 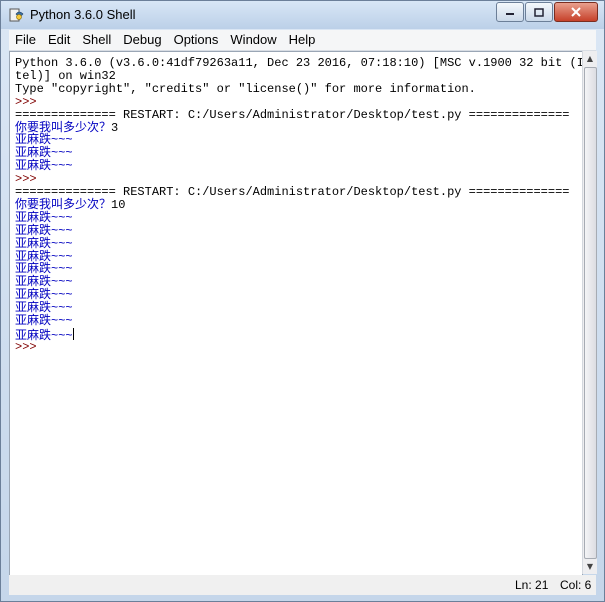 I want to click on shell-prompt: >>>, so click(x=29, y=346).